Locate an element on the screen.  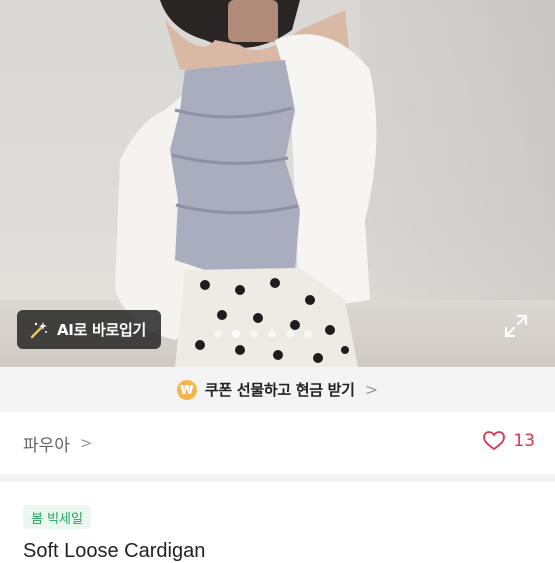
coupon-banner: ₩ 쿠폰 선물하고 현금 받기 > is located at coordinates (277, 389).